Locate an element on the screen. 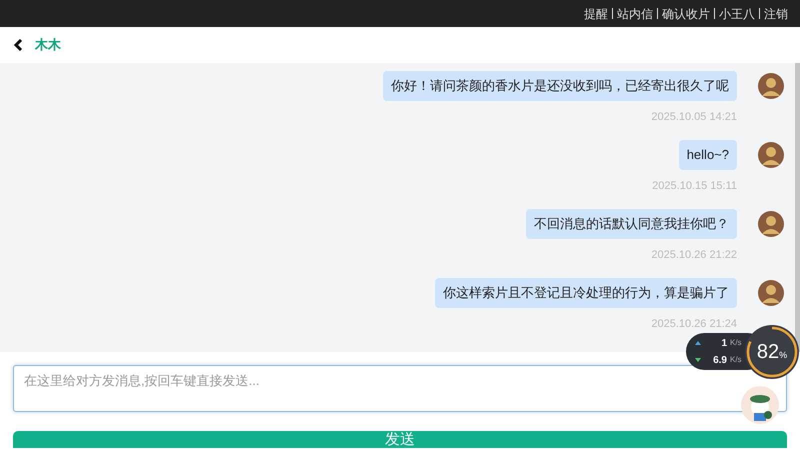  message-bubble: 不回消息的话默认同意我挂你吧？ is located at coordinates (631, 224).